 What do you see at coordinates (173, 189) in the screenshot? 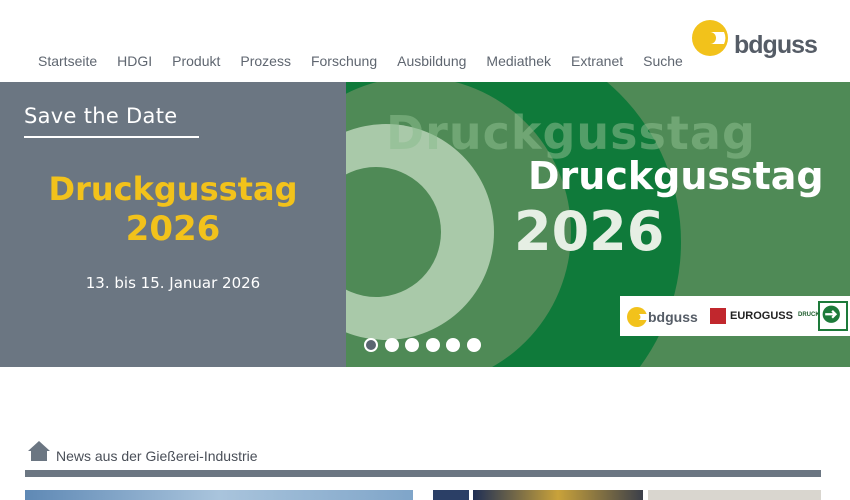
I see `hero-left-title: Druckgusstag` at bounding box center [173, 189].